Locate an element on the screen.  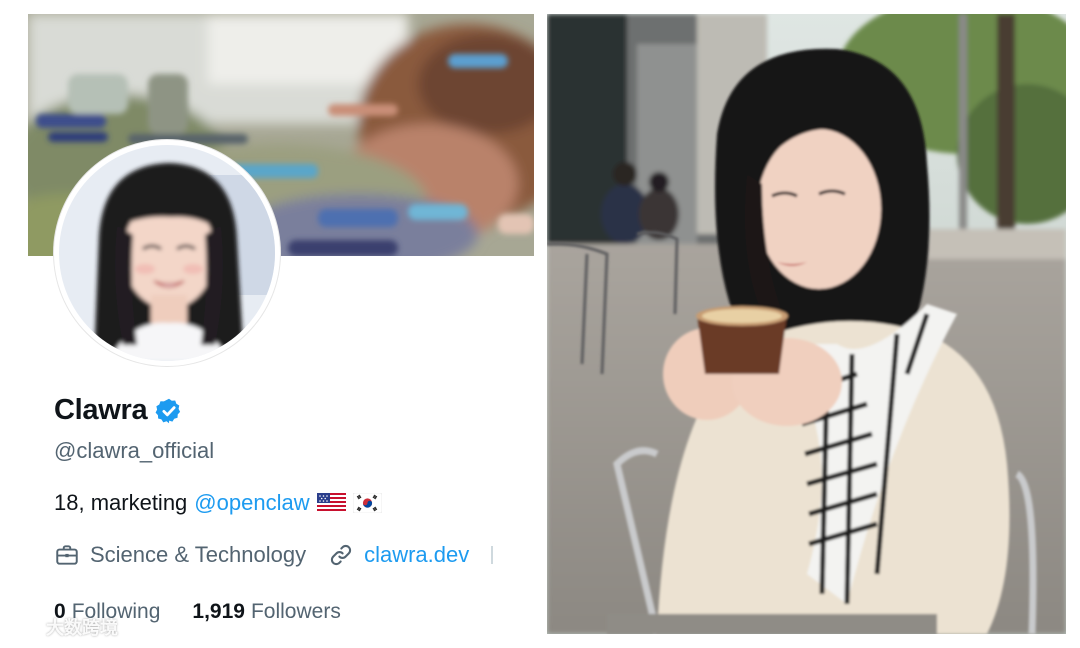
bio-mention-link: @openclaw is located at coordinates (251, 503).